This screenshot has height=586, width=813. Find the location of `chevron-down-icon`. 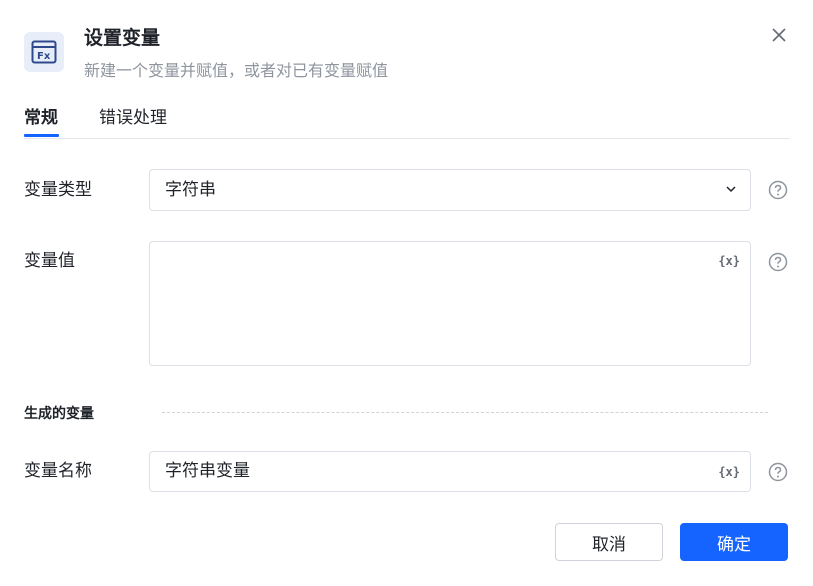

chevron-down-icon is located at coordinates (731, 189).